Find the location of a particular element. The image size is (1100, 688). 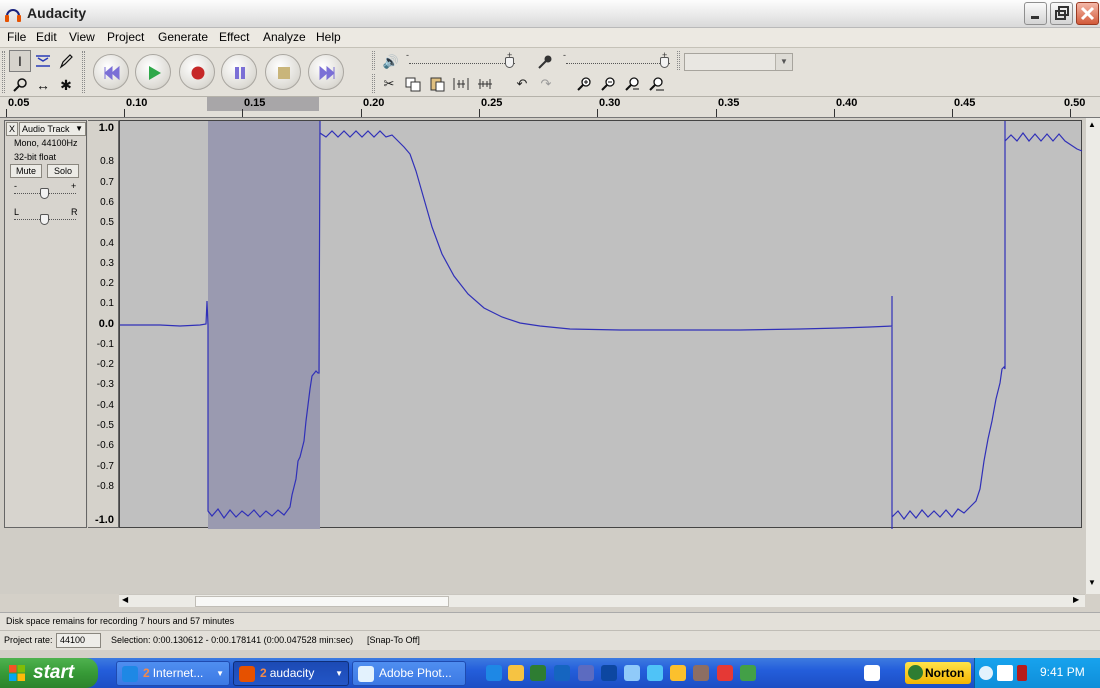

start-button: start is located at coordinates (49, 673).